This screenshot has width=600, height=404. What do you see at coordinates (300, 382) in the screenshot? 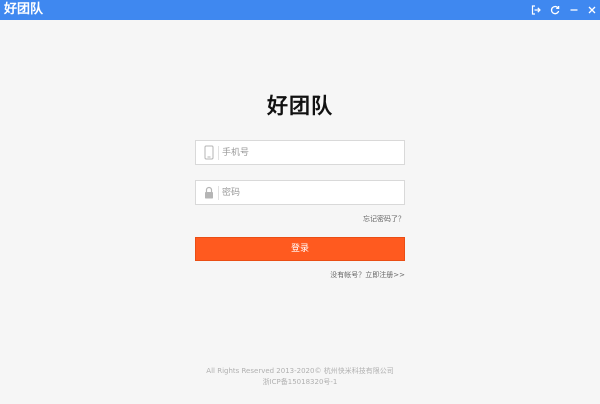
I see `icp-text: 浙ICP备15018320号-1` at bounding box center [300, 382].